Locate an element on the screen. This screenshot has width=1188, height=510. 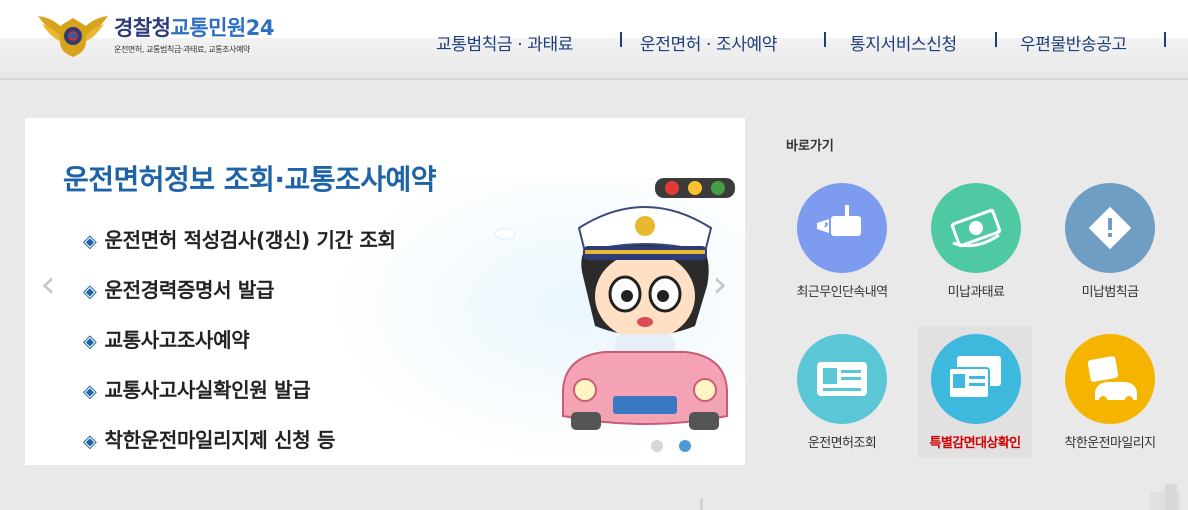
warning-sign-icon is located at coordinates (1110, 228).